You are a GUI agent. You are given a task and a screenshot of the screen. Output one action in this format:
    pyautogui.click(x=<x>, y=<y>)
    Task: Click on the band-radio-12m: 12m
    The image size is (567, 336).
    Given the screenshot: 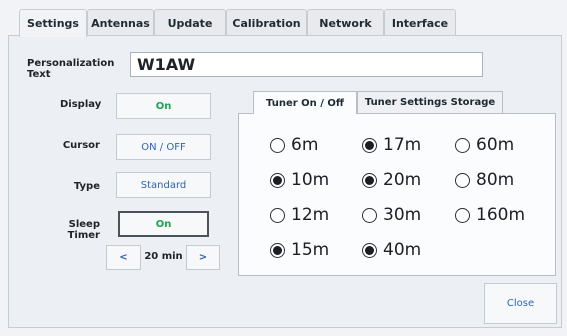 What is the action you would take?
    pyautogui.click(x=299, y=215)
    